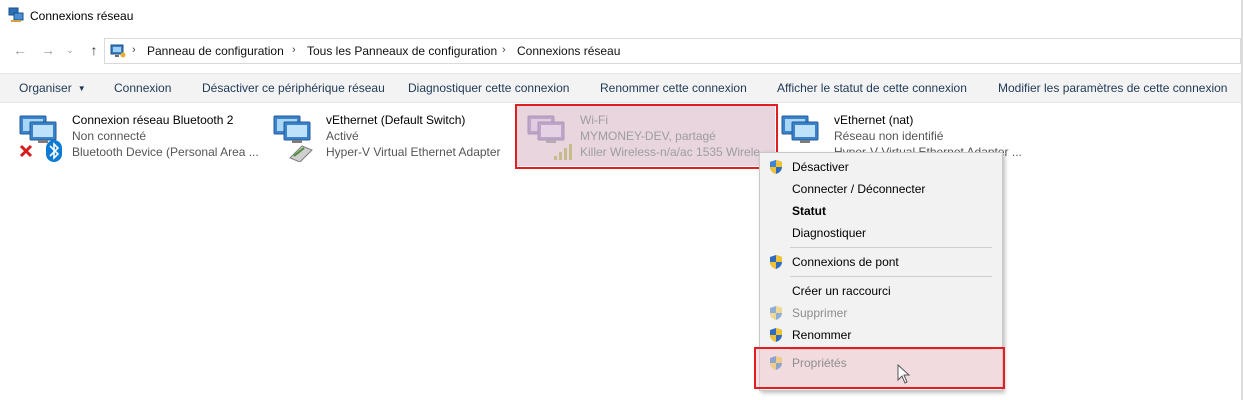 The height and width of the screenshot is (400, 1243). I want to click on connection-device: Hyper-V Virtual Ethernet Adapter, so click(413, 152).